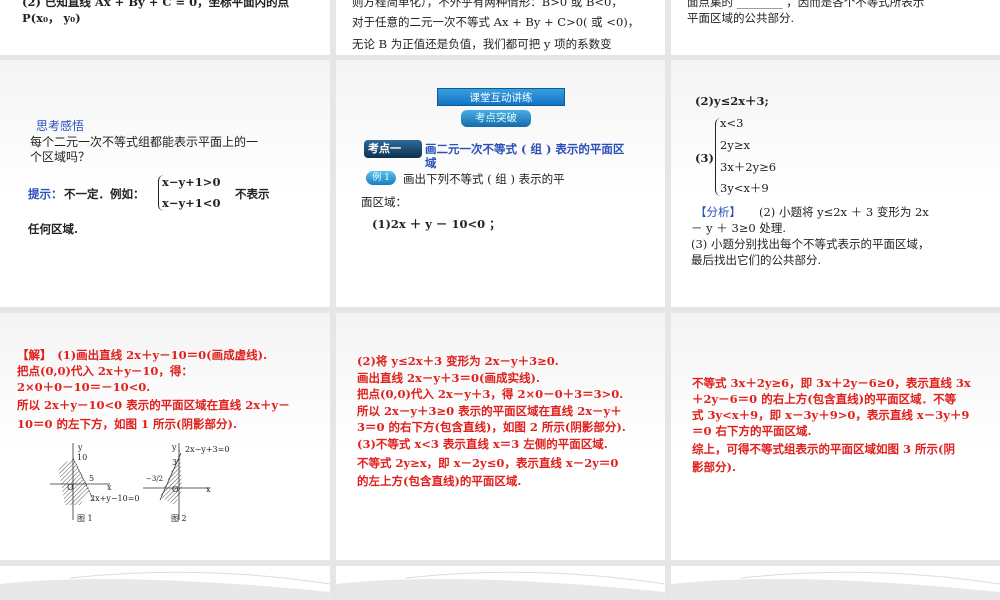  Describe the element at coordinates (191, 182) in the screenshot. I see `system-line: x−y+1>0` at that location.